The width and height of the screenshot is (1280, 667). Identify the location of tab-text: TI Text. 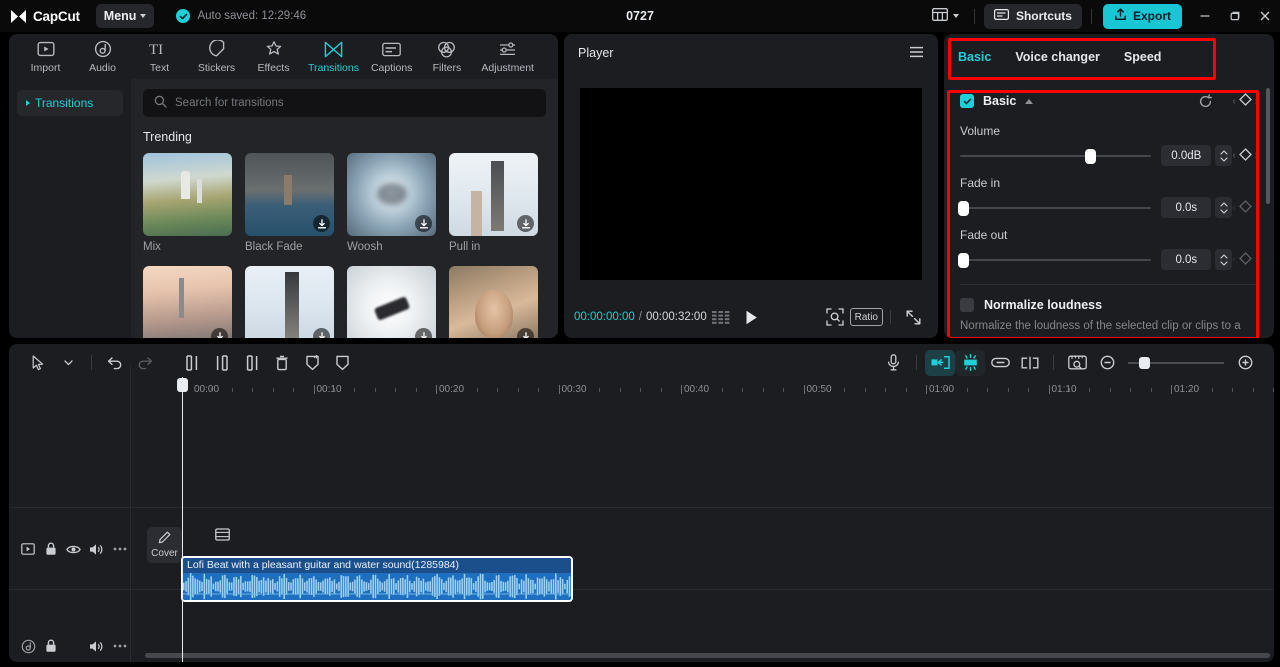
(159, 56).